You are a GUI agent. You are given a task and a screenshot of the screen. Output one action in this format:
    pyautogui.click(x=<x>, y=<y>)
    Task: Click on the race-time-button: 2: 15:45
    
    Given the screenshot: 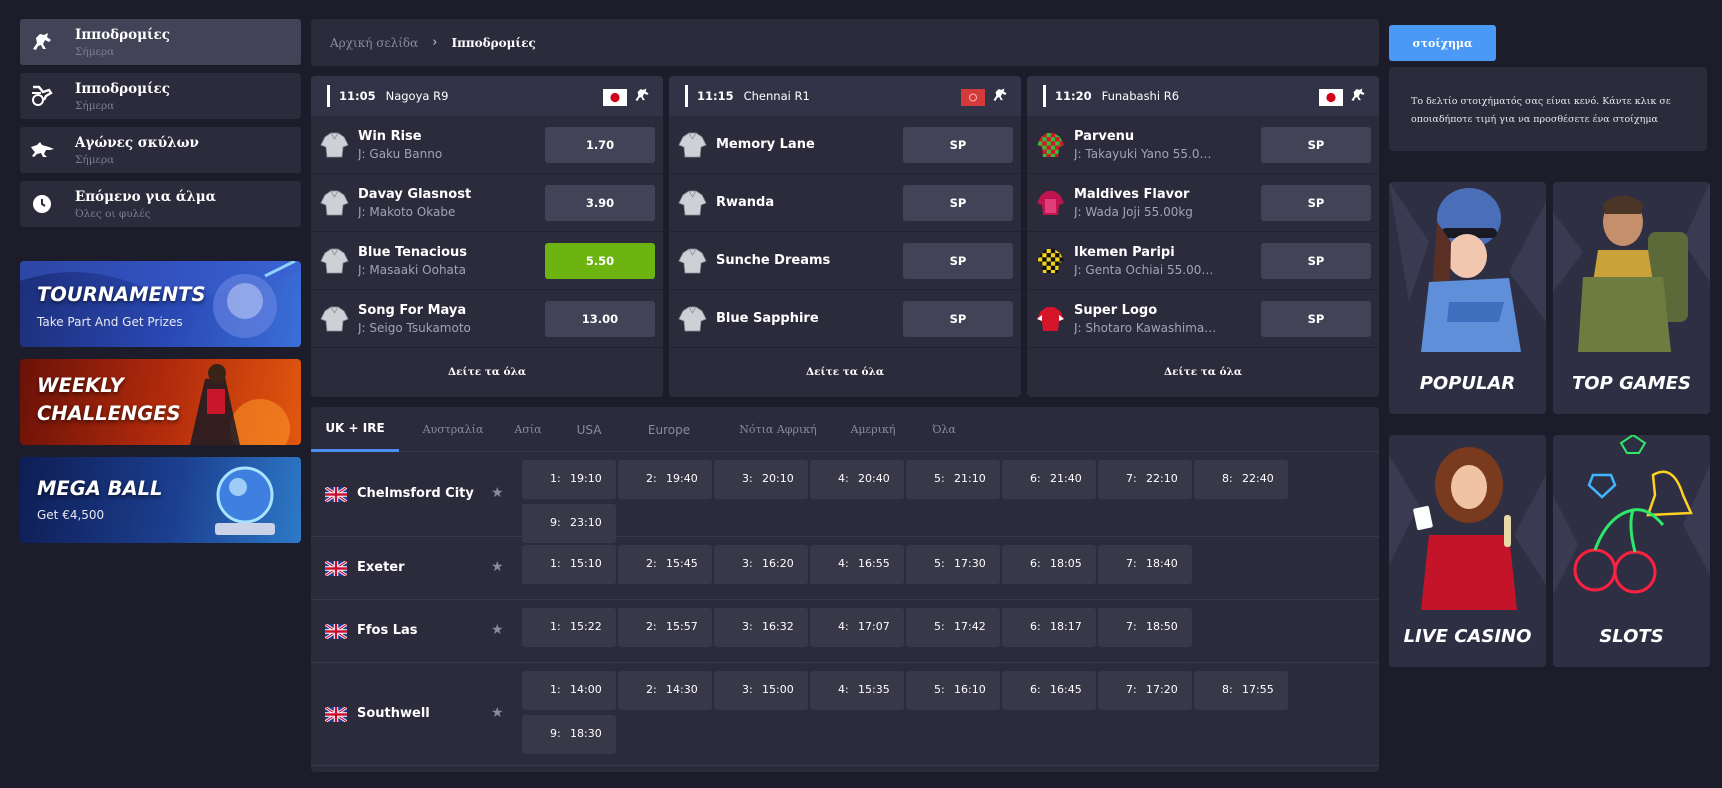 What is the action you would take?
    pyautogui.click(x=665, y=564)
    